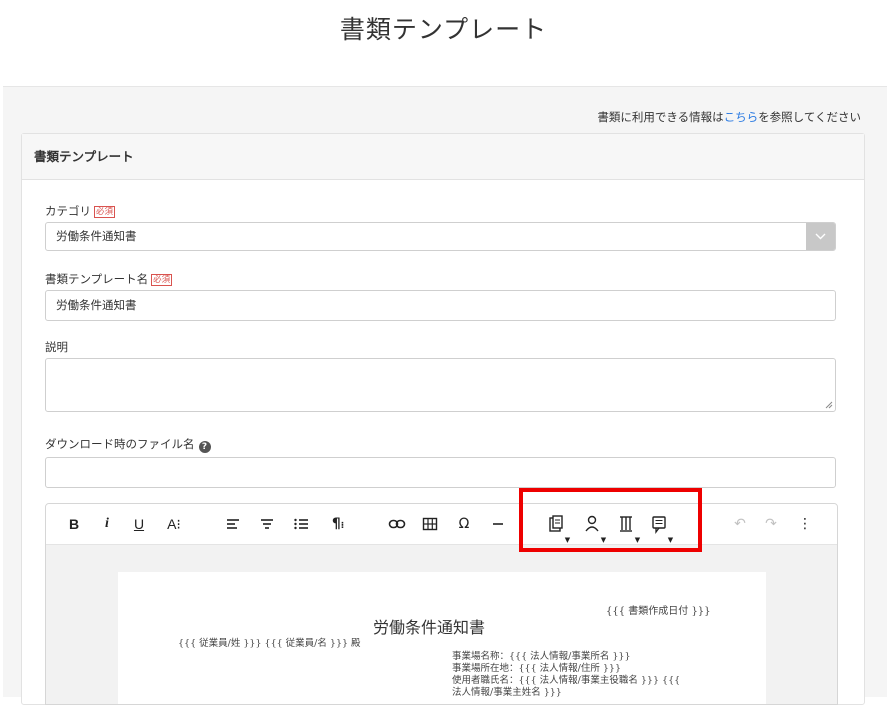  Describe the element at coordinates (805, 524) in the screenshot. I see `more-options-icon: ⋮` at that location.